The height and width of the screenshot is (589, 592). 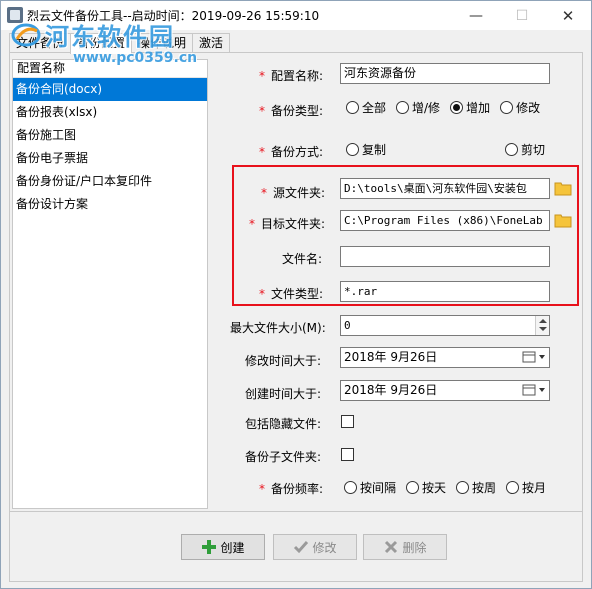 I want to click on backup-type-label: * 备份类型:, so click(x=291, y=111).